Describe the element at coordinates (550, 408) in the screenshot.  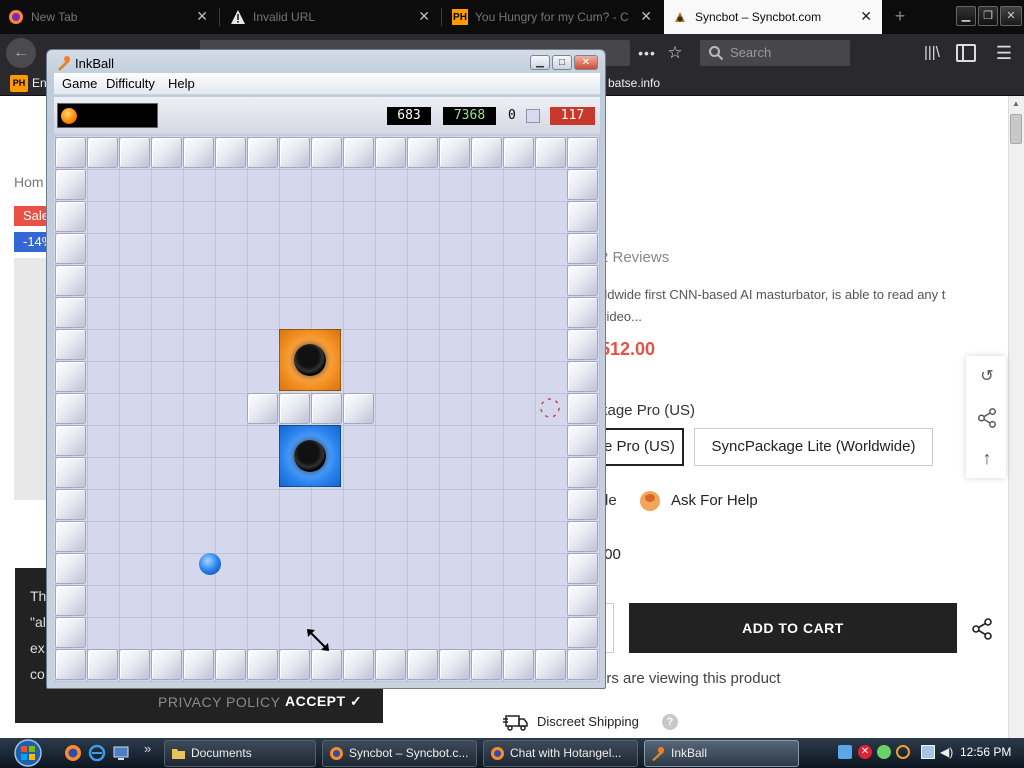
I see `ball-spawn-point` at that location.